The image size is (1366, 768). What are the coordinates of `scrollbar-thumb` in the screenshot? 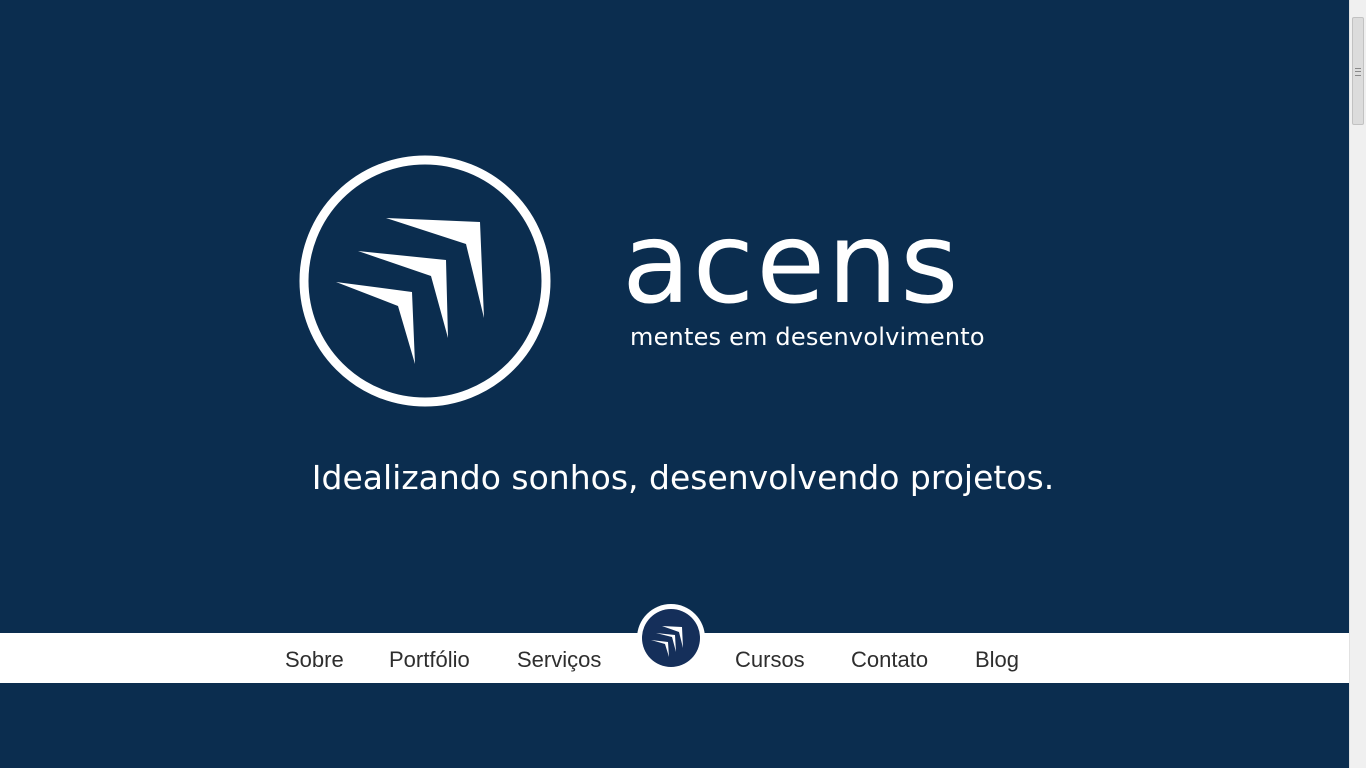 It's located at (1358, 71).